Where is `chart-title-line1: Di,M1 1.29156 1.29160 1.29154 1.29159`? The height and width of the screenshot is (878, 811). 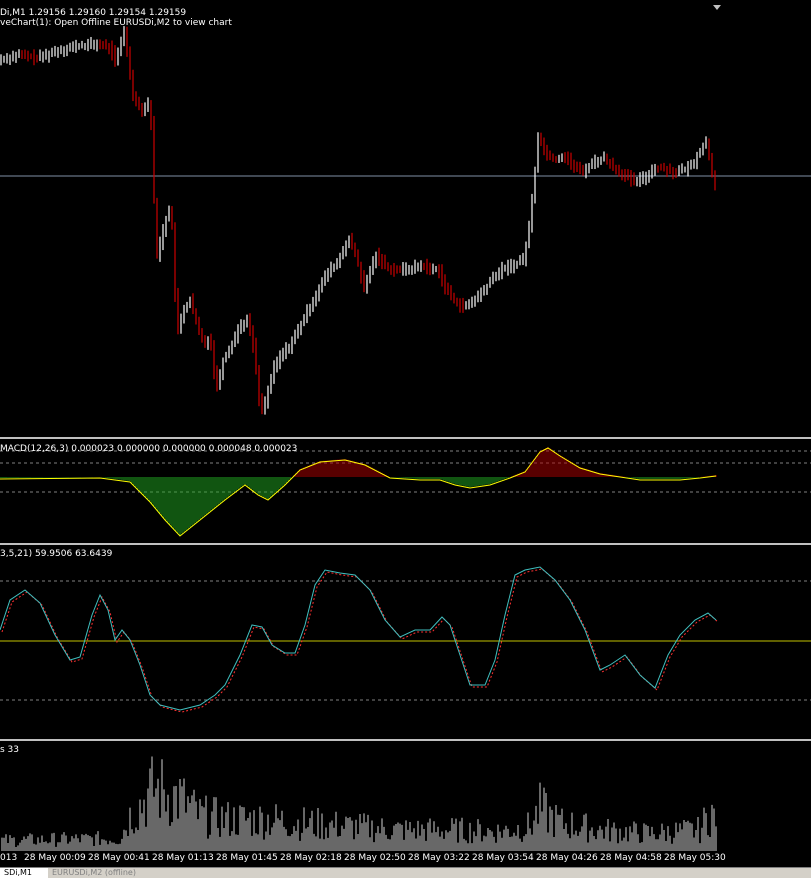 chart-title-line1: Di,M1 1.29156 1.29160 1.29154 1.29159 is located at coordinates (93, 13).